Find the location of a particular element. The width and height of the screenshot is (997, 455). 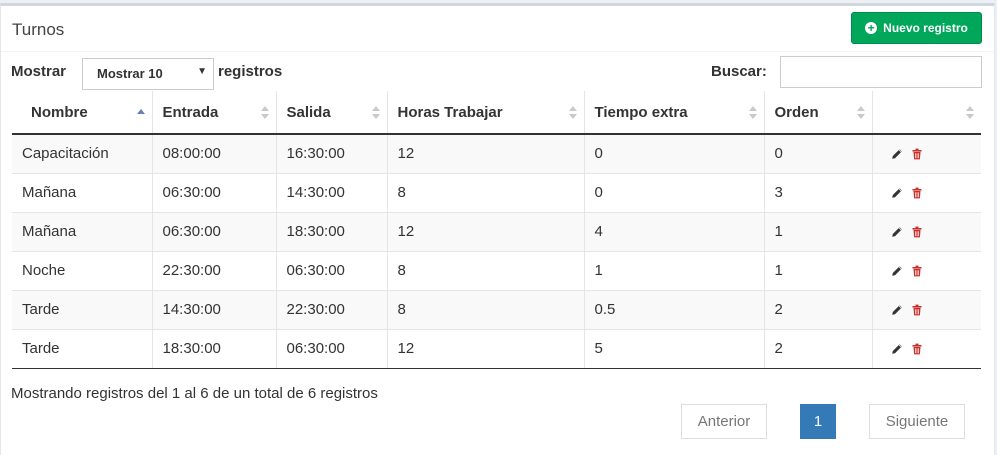

cell-nombre: Noche is located at coordinates (82, 271).